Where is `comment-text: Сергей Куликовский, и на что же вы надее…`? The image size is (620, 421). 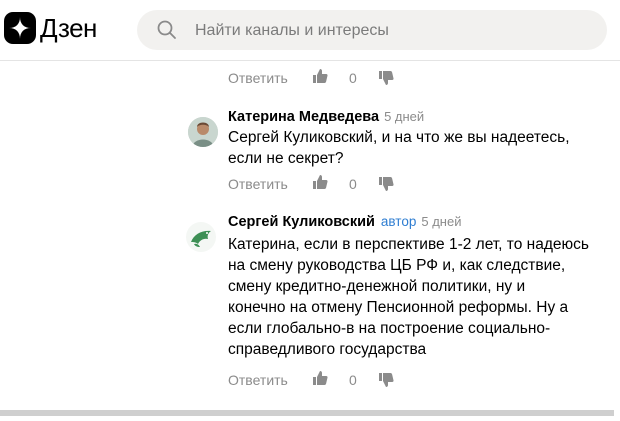
comment-text: Сергей Куликовский, и на что же вы надее… is located at coordinates (399, 148).